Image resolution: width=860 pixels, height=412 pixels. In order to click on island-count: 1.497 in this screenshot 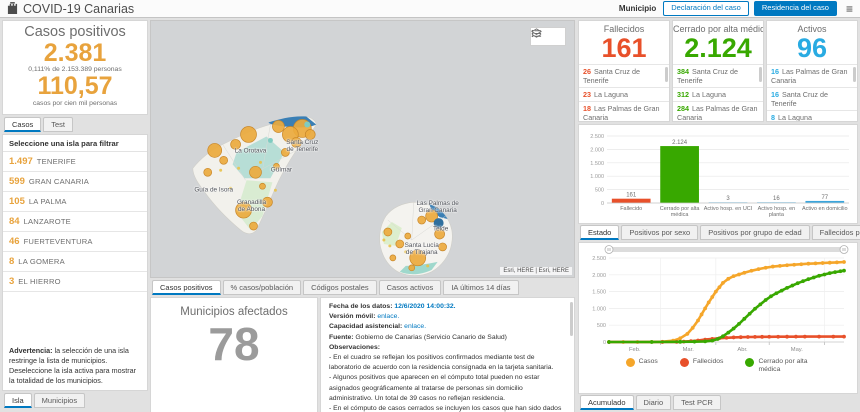, I will do `click(21, 161)`.